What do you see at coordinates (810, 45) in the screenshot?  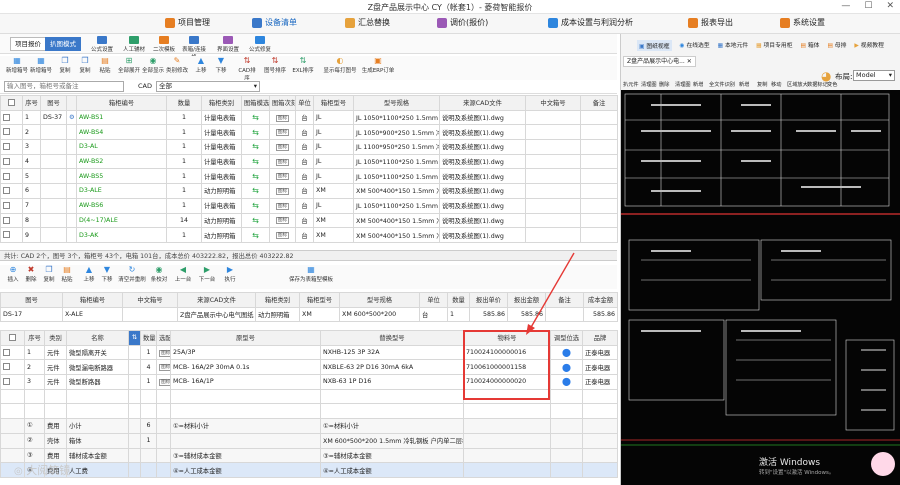 I see `enclosure-button: ▤ 箱体` at bounding box center [810, 45].